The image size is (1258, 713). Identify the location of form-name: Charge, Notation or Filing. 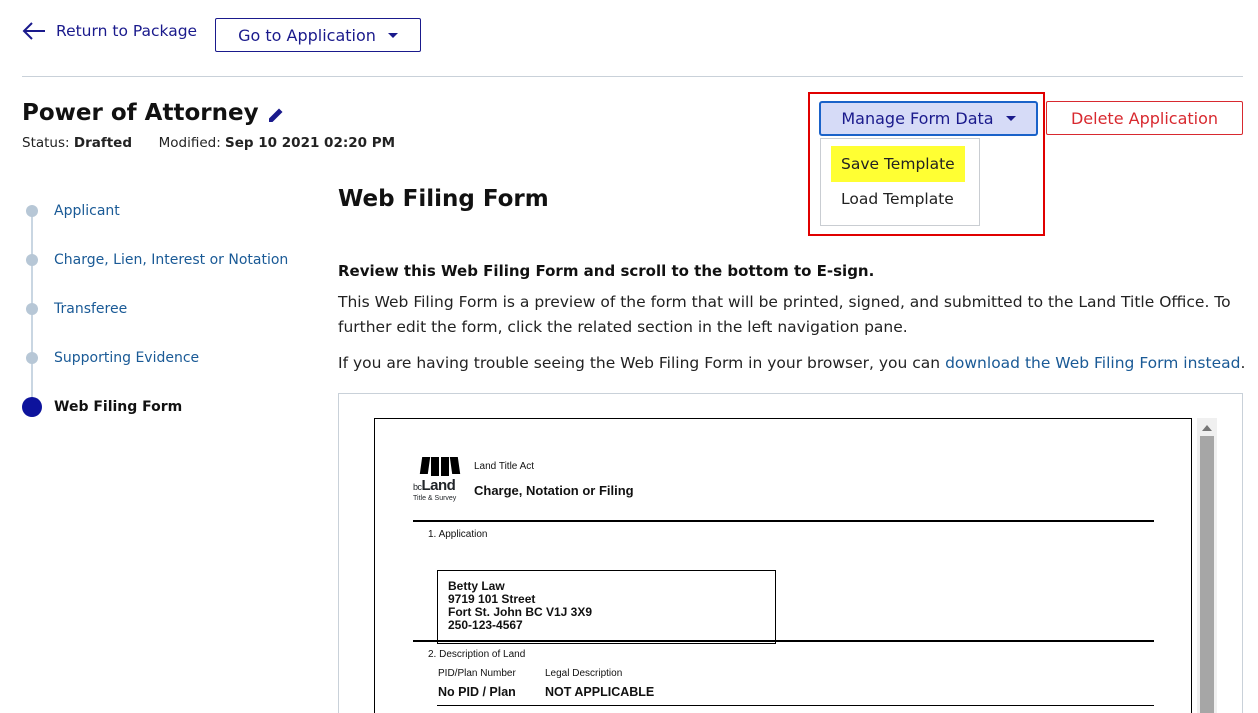
(554, 490).